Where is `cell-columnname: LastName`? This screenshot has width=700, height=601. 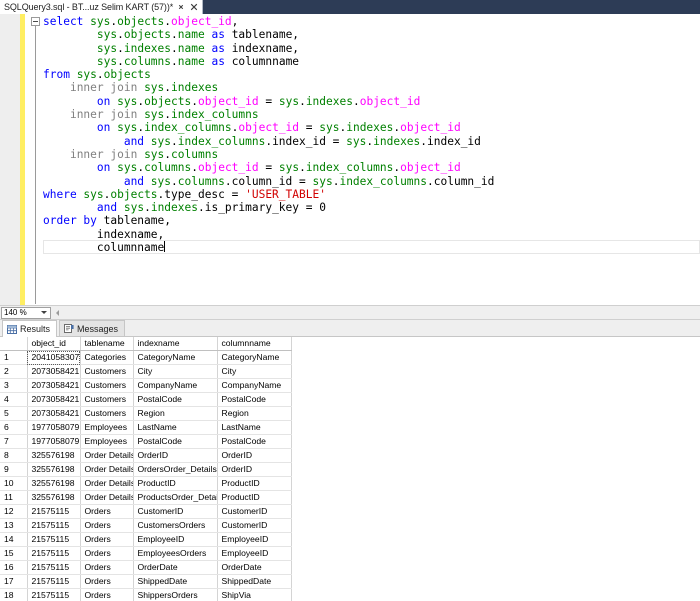
cell-columnname: LastName is located at coordinates (254, 427).